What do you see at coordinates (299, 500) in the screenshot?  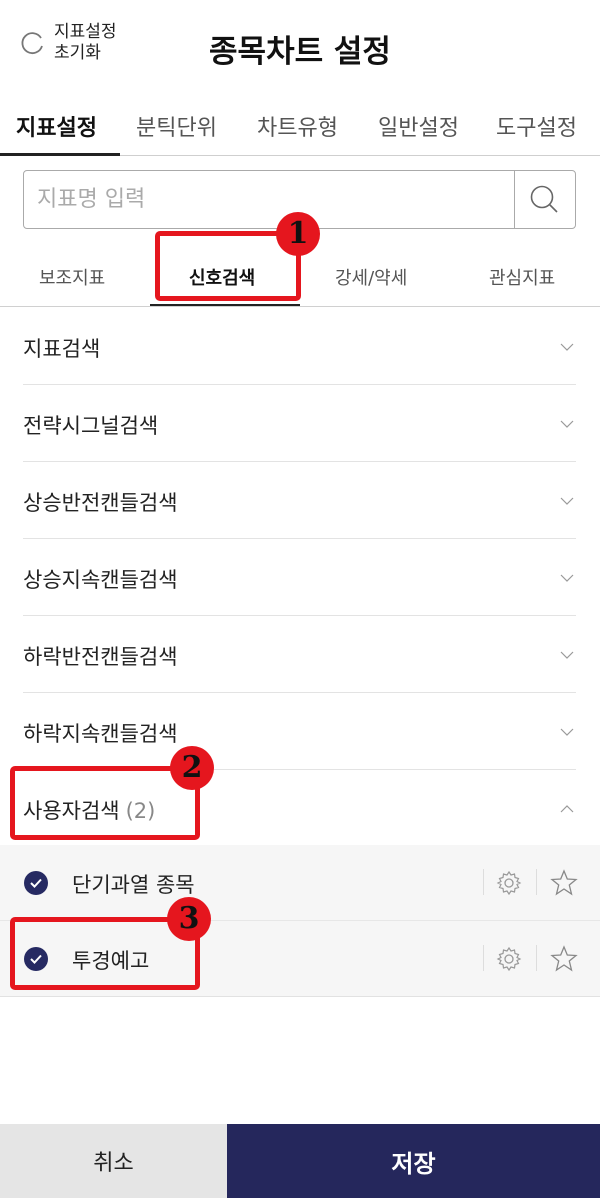 I see `category-row: 상승반전캔들검색` at bounding box center [299, 500].